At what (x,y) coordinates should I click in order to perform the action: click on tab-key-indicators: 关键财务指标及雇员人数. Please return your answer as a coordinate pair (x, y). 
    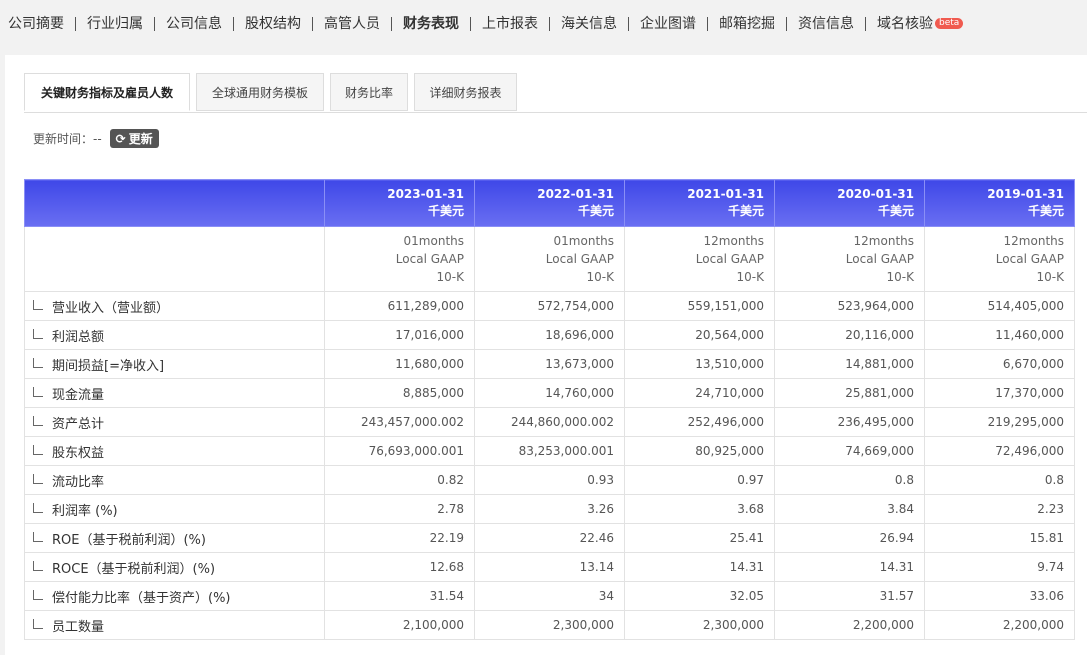
    Looking at the image, I should click on (107, 92).